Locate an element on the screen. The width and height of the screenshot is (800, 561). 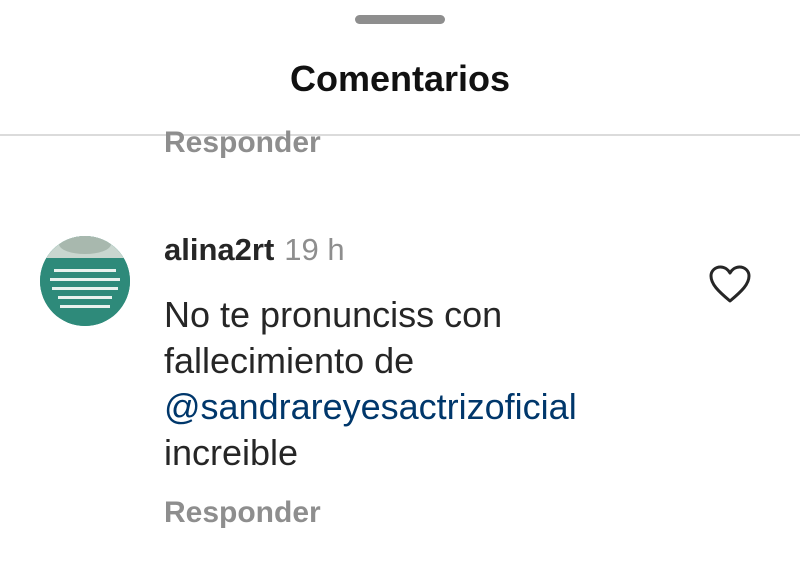
like-heart-svg is located at coordinates (730, 284).